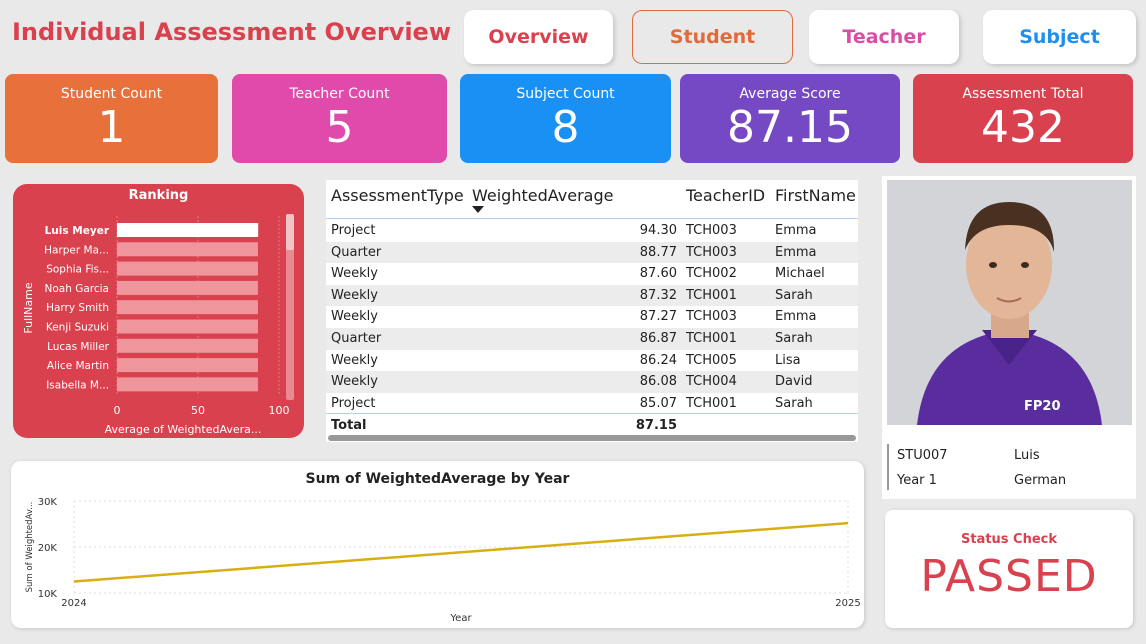  Describe the element at coordinates (565, 94) in the screenshot. I see `kpi-label: Subject Count` at that location.